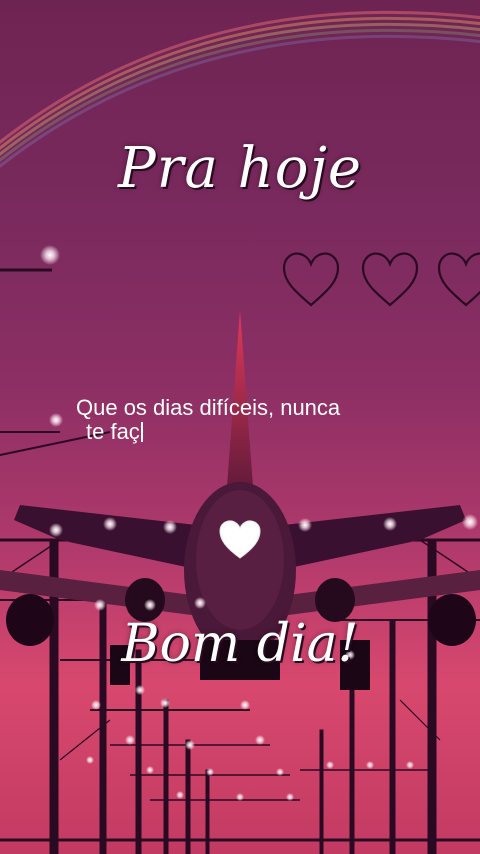 The image size is (480, 854). I want to click on white-heart-icon, so click(240, 539).